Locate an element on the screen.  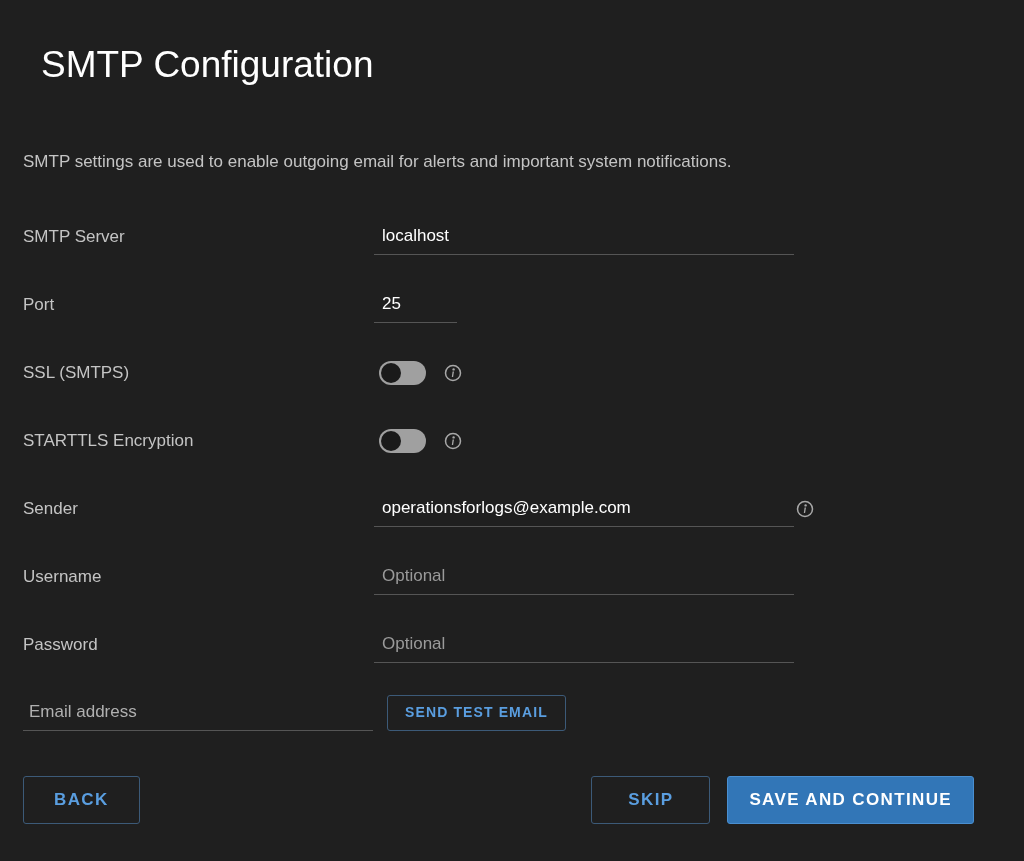
email-address-field: Email address is located at coordinates (198, 712).